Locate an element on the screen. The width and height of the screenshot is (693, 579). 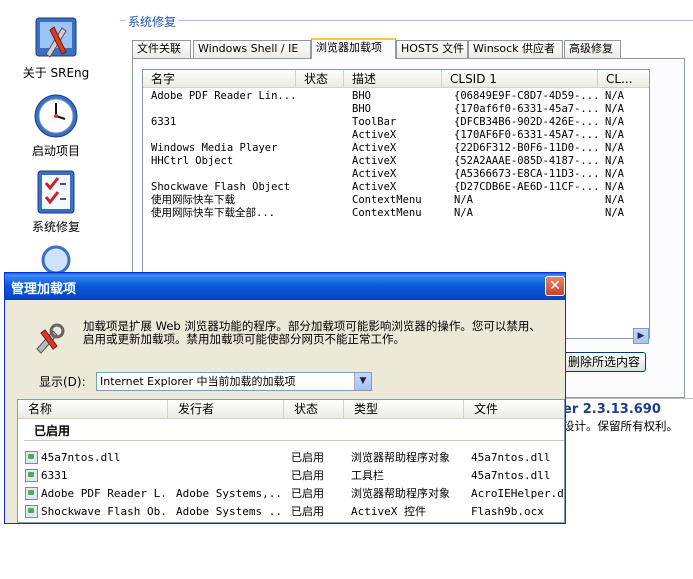
tab-advanced-repair: 高级修复 is located at coordinates (592, 49).